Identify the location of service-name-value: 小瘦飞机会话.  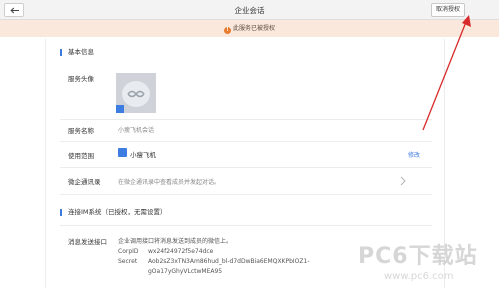
(136, 130).